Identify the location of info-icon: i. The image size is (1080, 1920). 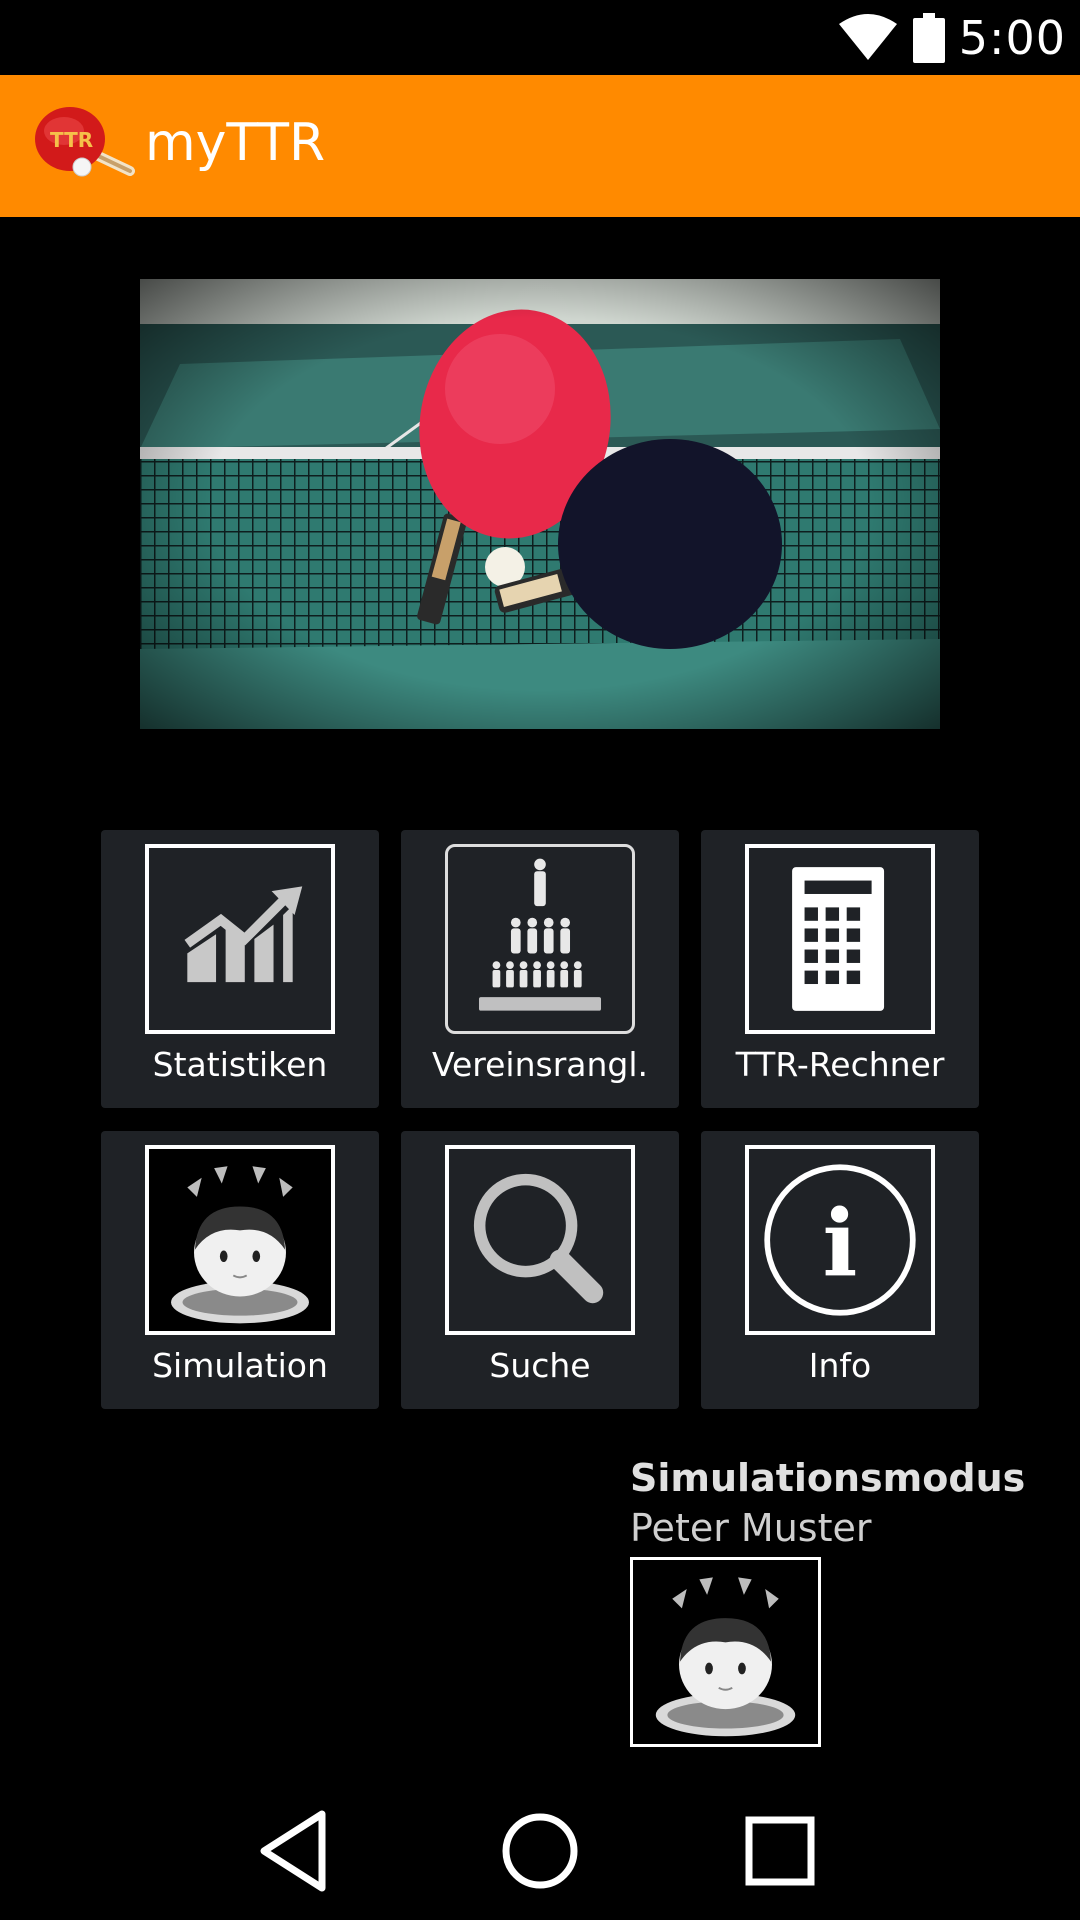
(840, 1240).